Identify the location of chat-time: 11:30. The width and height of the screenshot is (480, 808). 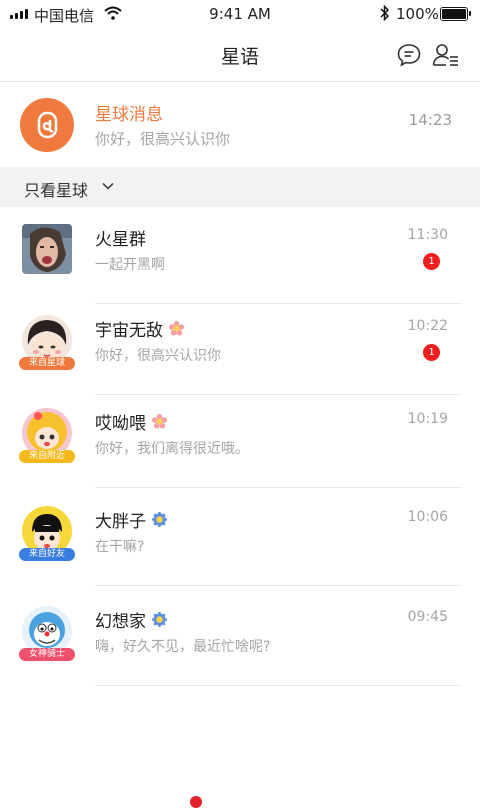
(427, 235).